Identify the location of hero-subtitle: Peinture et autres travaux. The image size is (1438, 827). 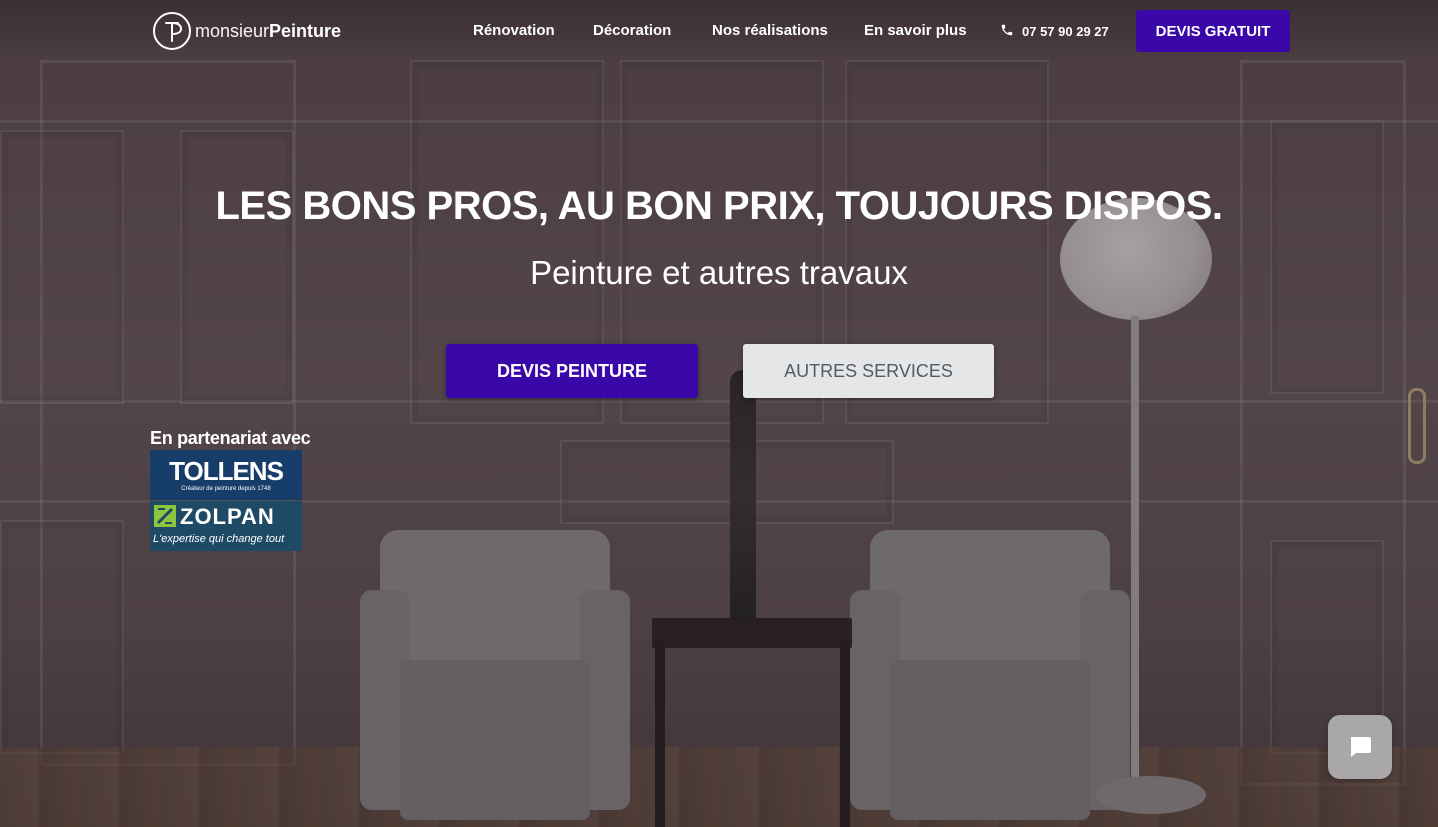
(719, 272).